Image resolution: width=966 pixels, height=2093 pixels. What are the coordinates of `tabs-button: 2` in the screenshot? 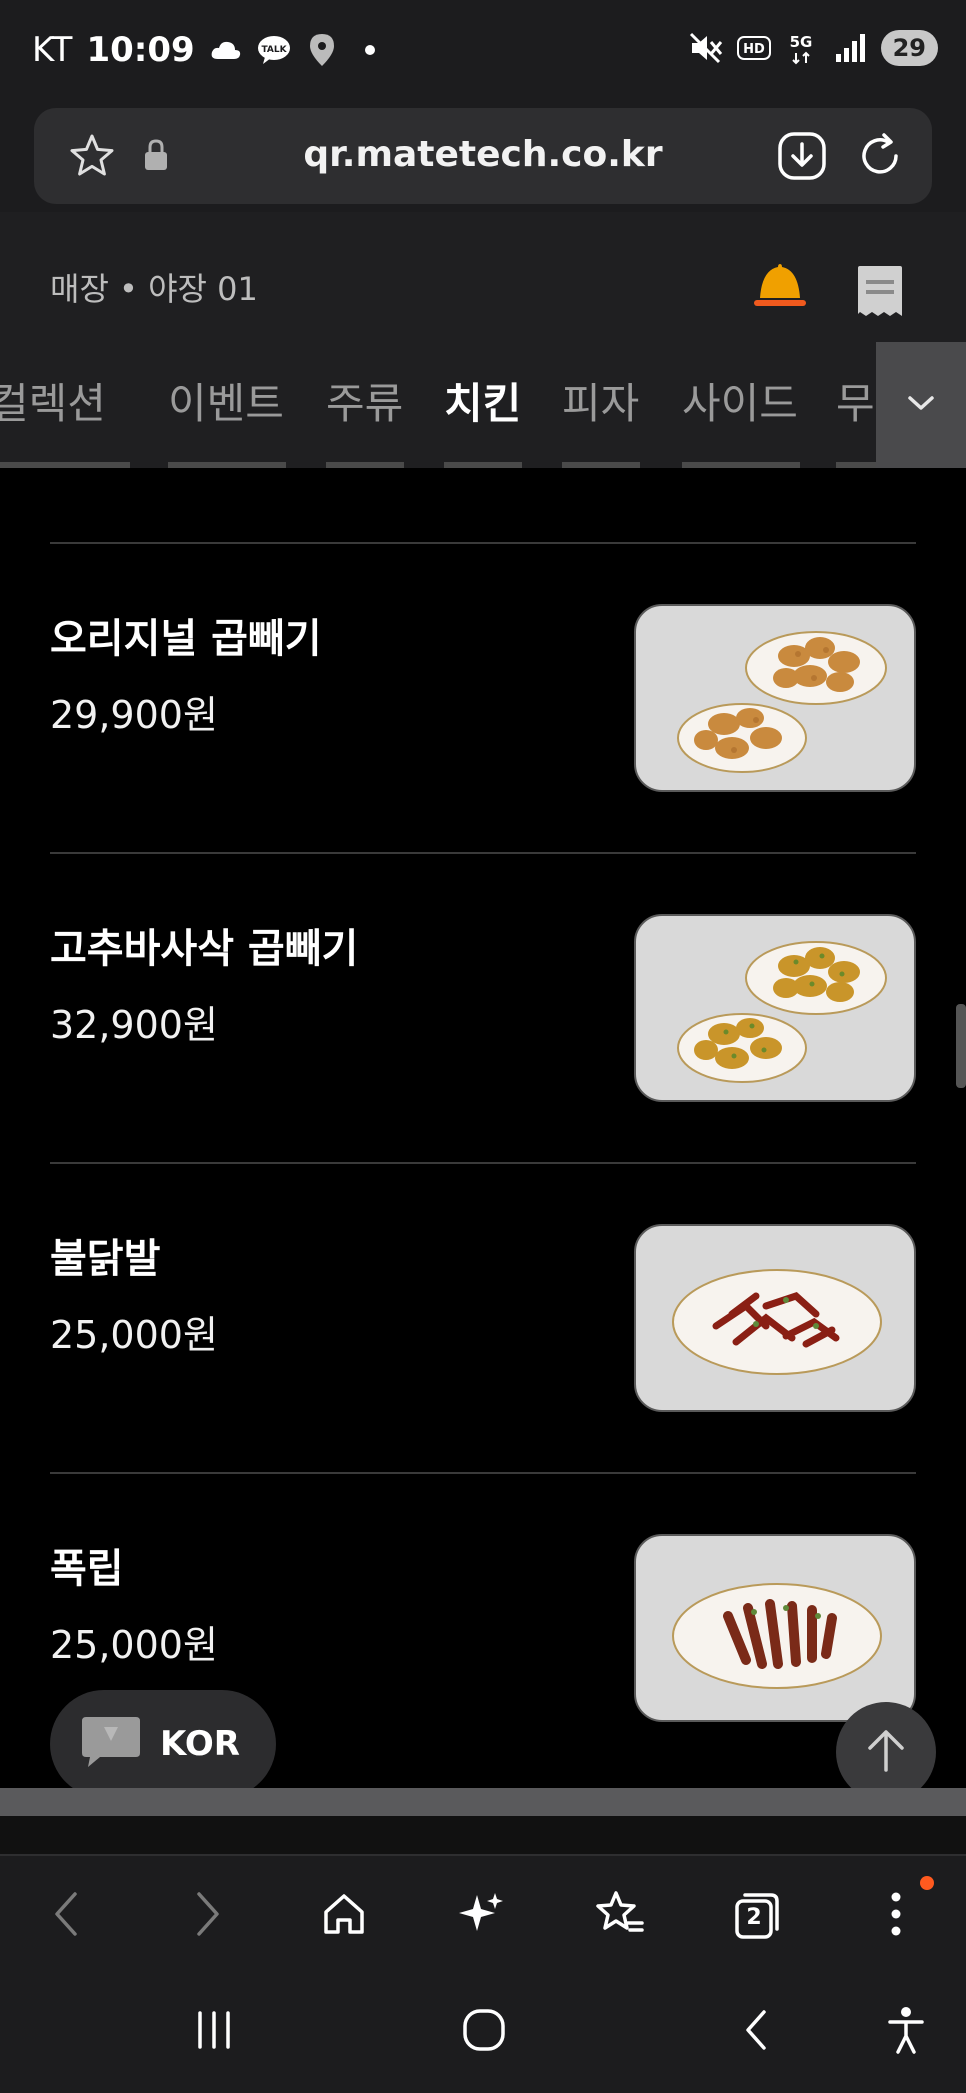 It's located at (756, 1916).